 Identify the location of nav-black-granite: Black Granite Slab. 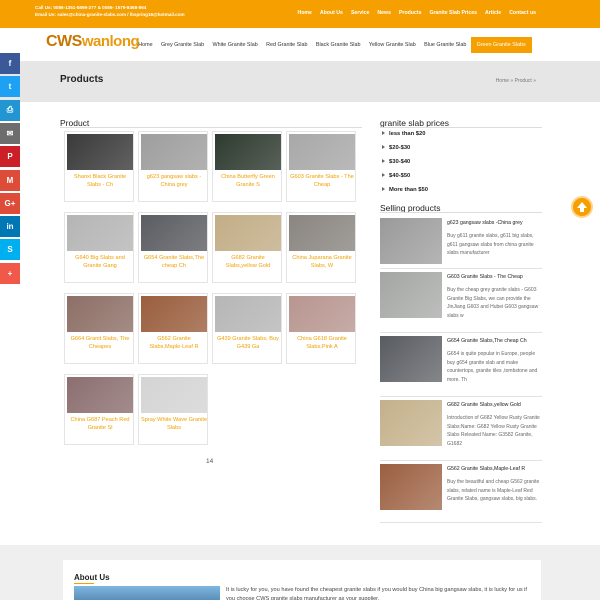
(338, 45).